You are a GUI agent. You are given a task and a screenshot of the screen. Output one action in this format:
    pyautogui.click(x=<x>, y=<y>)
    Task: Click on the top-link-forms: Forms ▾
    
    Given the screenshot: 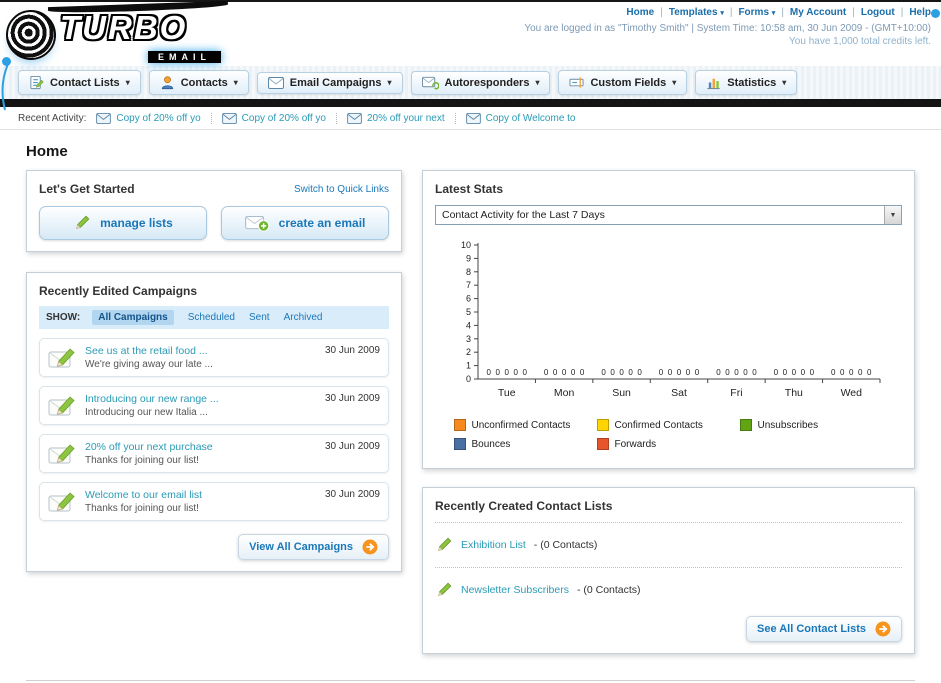 What is the action you would take?
    pyautogui.click(x=756, y=12)
    